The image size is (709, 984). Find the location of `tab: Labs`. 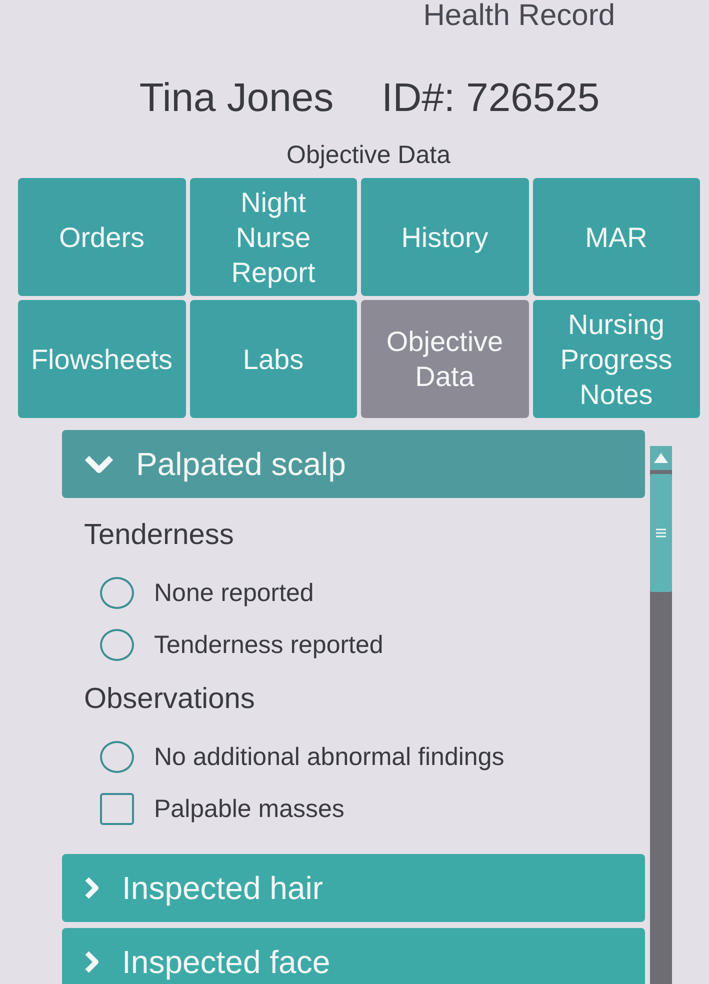

tab: Labs is located at coordinates (273, 359).